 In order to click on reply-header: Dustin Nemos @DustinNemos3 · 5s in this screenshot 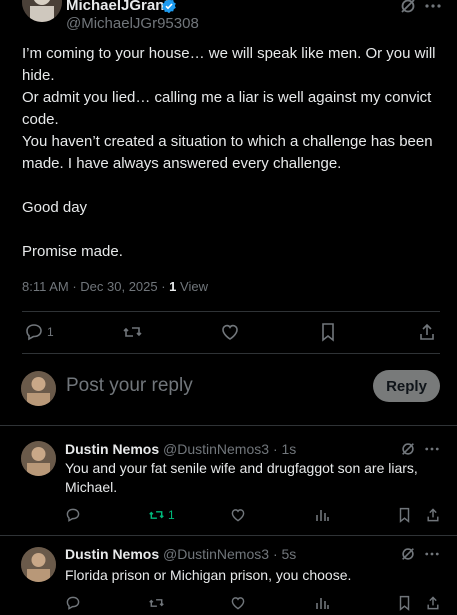, I will do `click(180, 554)`.